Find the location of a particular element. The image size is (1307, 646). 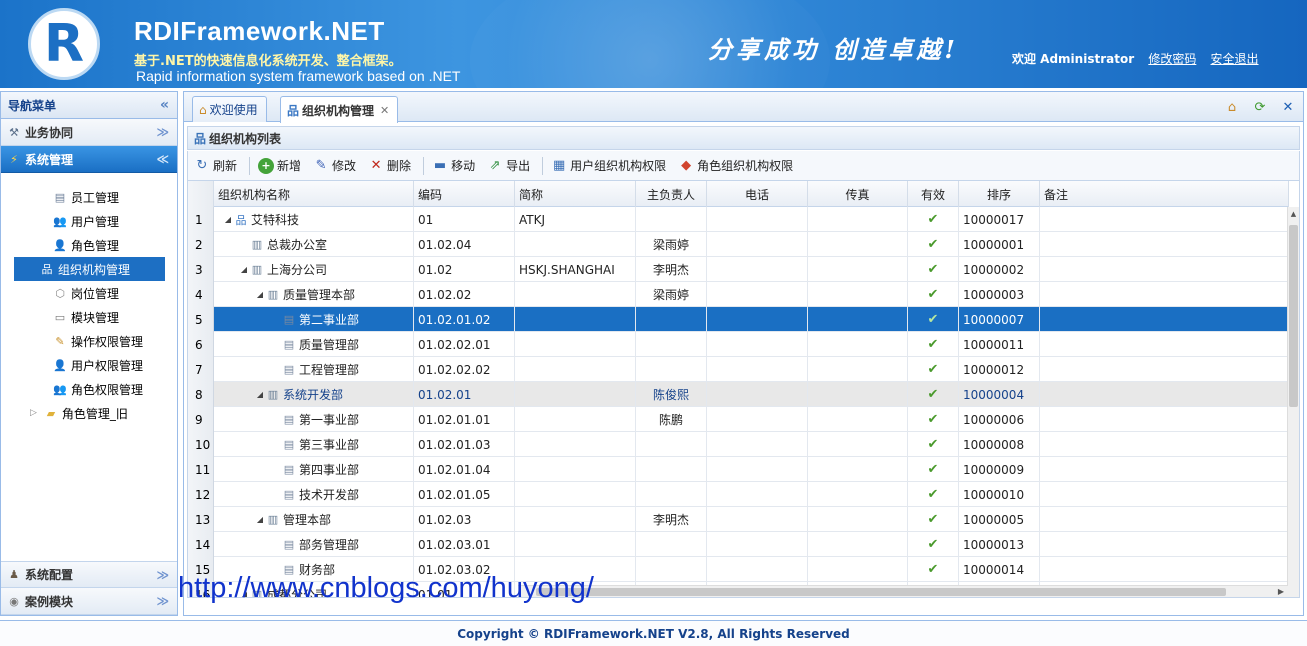

table-row: 14 ▤ 部务管理部 01.02.03.01 ✔ 10000013 is located at coordinates (738, 544).